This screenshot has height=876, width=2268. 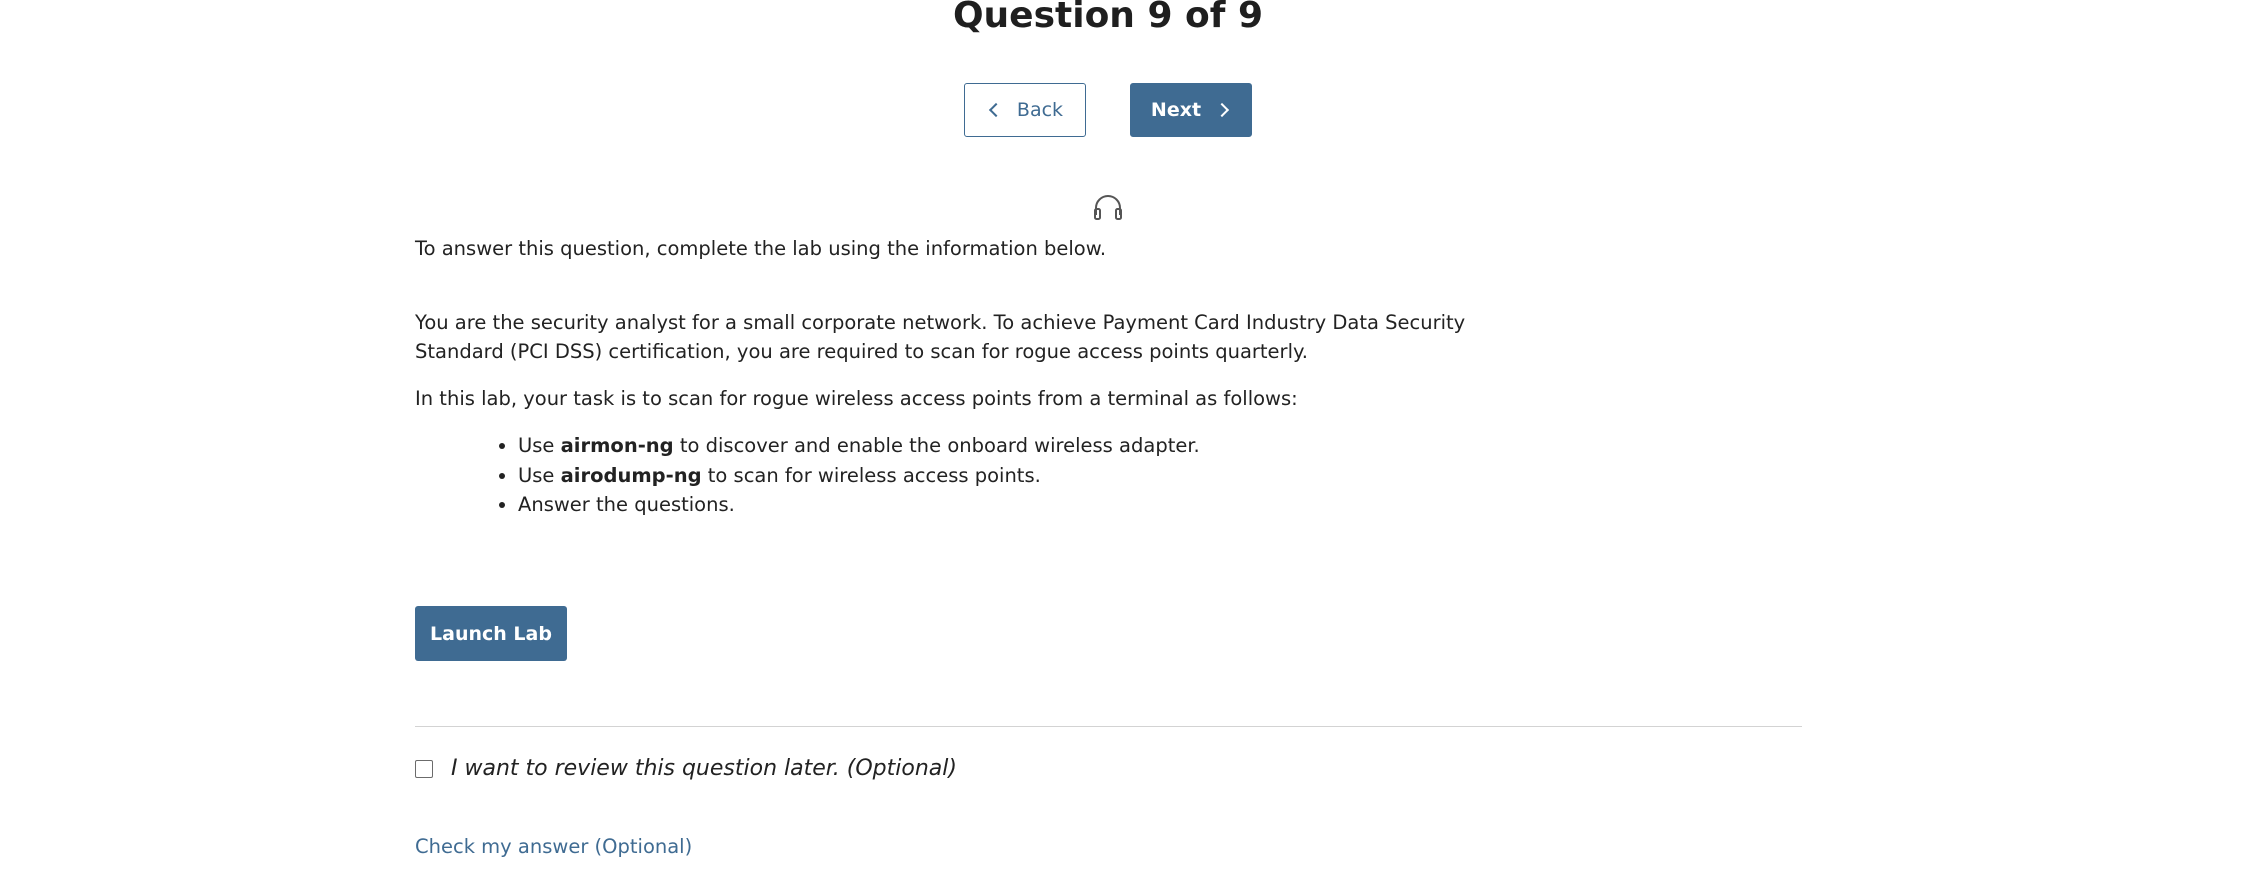 What do you see at coordinates (1040, 110) in the screenshot?
I see `back-button-label: Back` at bounding box center [1040, 110].